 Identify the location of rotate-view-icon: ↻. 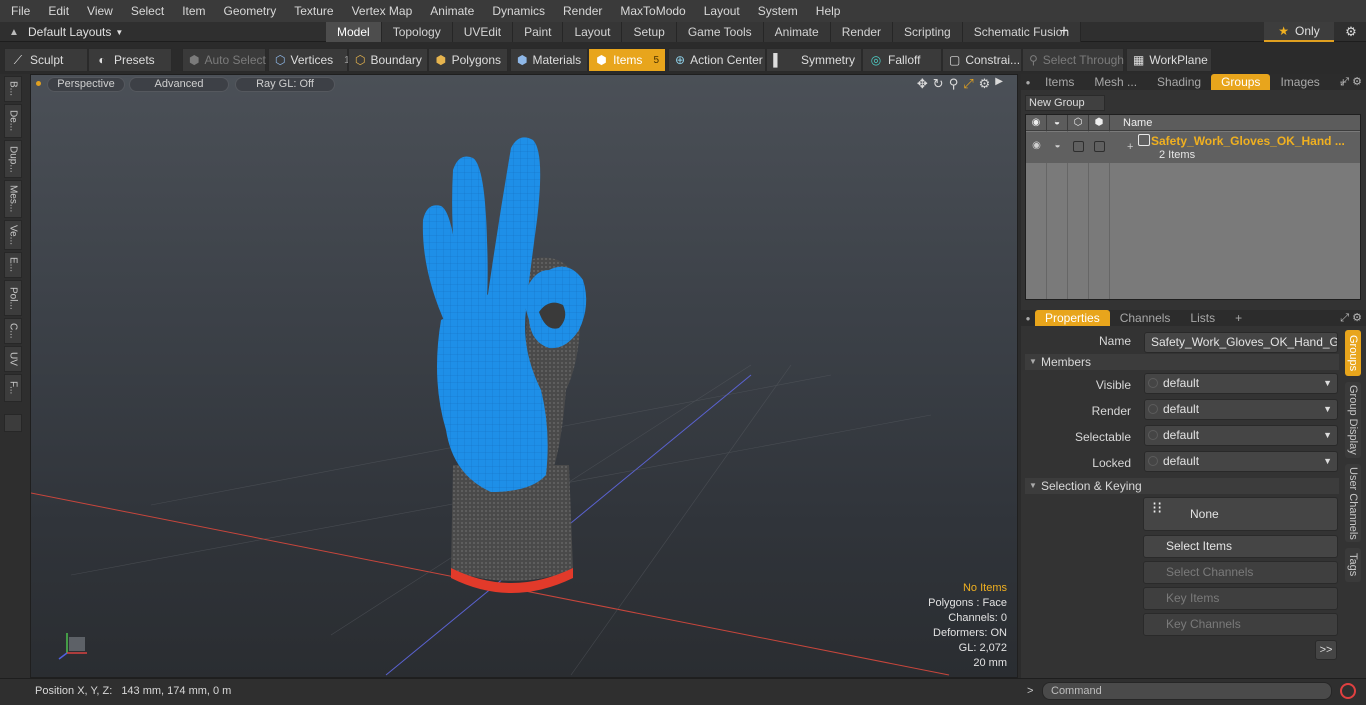
(938, 84).